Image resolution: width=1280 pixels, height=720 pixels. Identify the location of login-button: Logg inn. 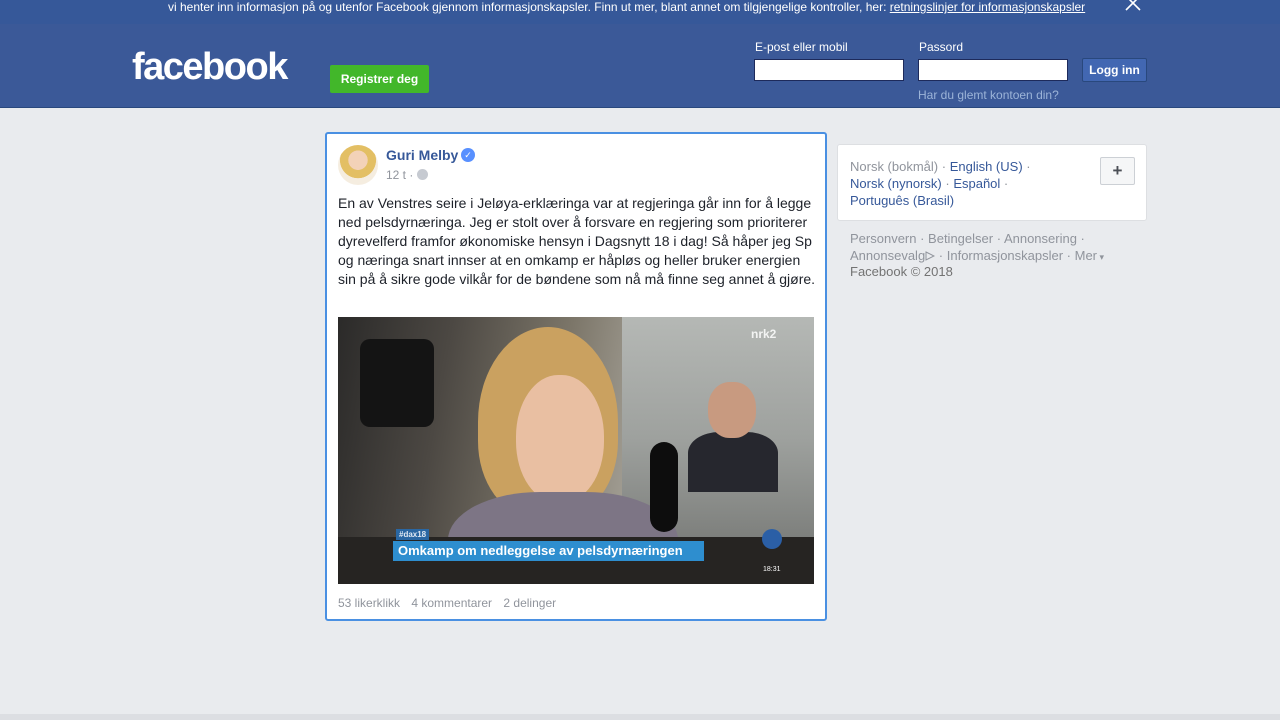
(1114, 70).